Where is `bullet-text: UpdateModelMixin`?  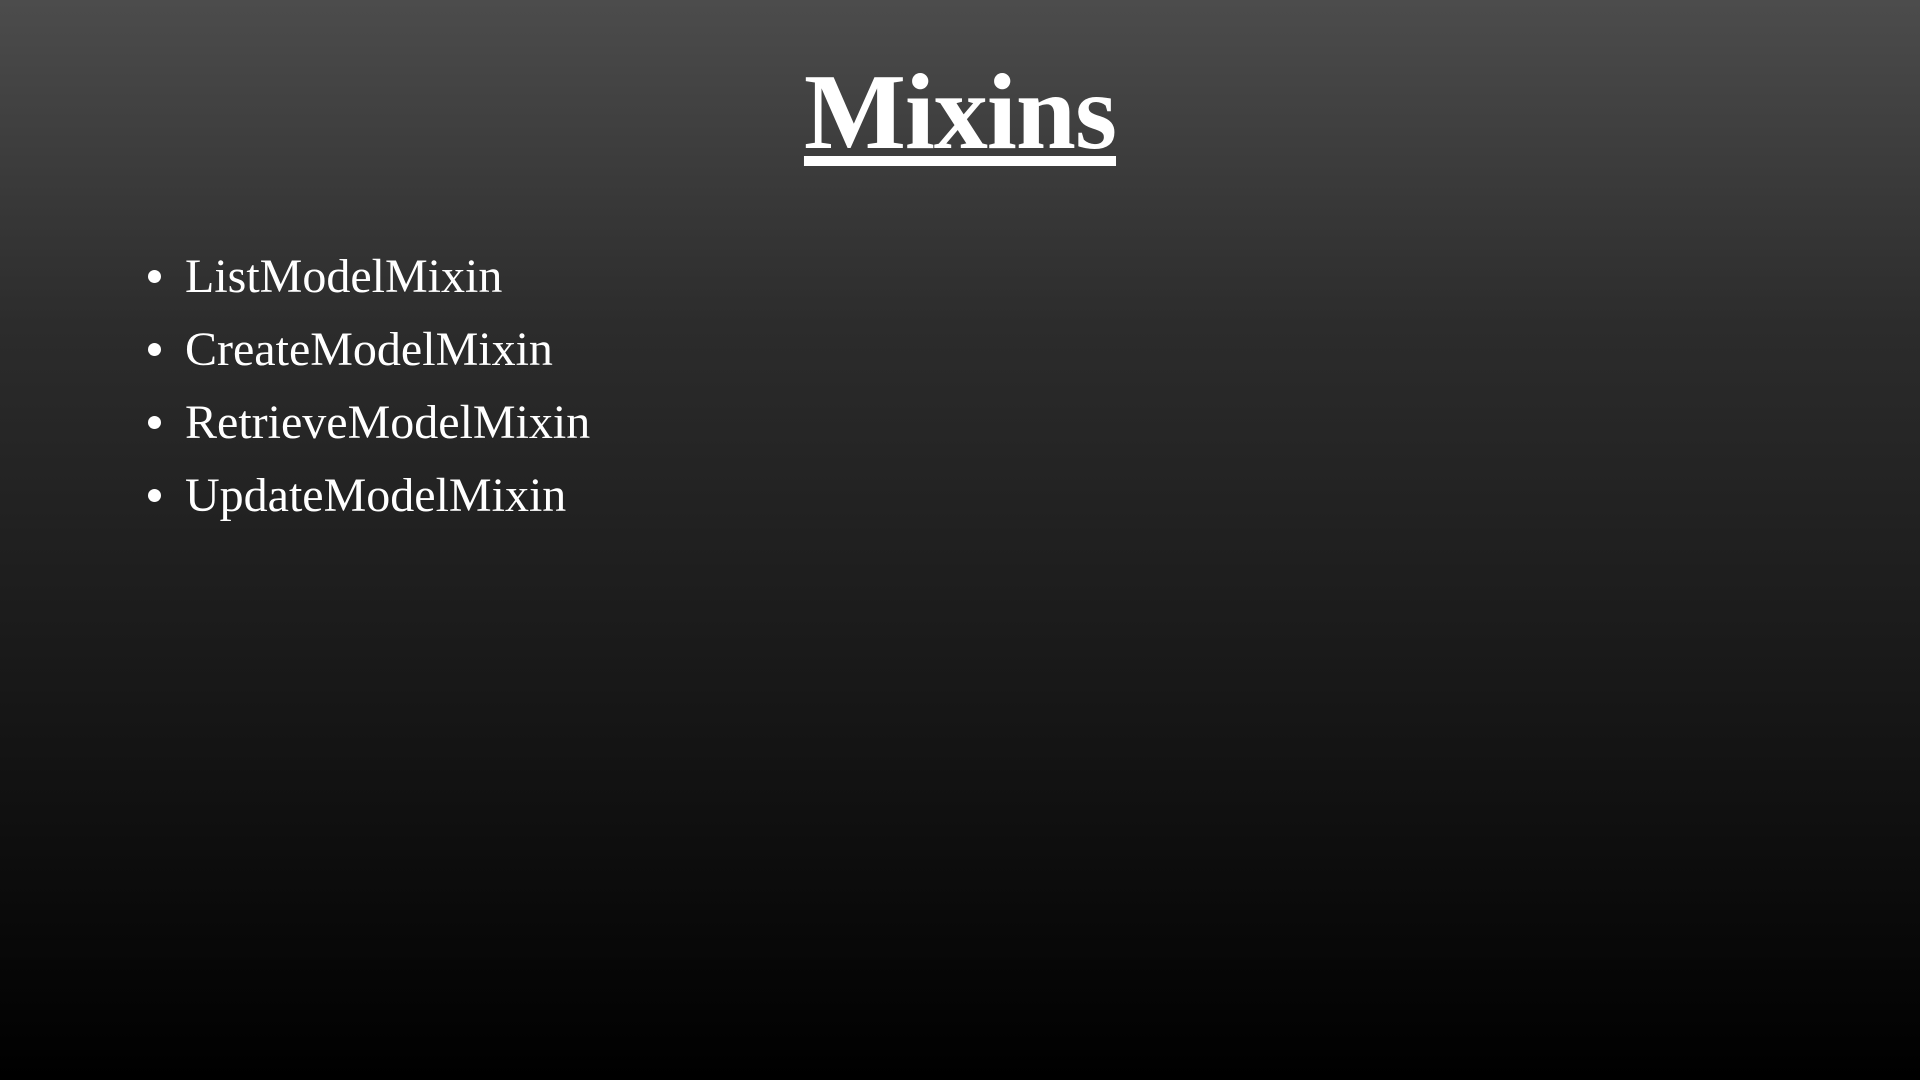 bullet-text: UpdateModelMixin is located at coordinates (376, 495).